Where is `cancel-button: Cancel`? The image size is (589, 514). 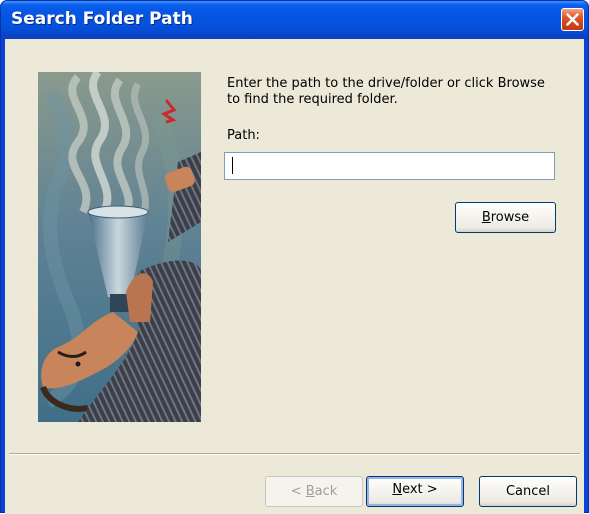 cancel-button: Cancel is located at coordinates (528, 491).